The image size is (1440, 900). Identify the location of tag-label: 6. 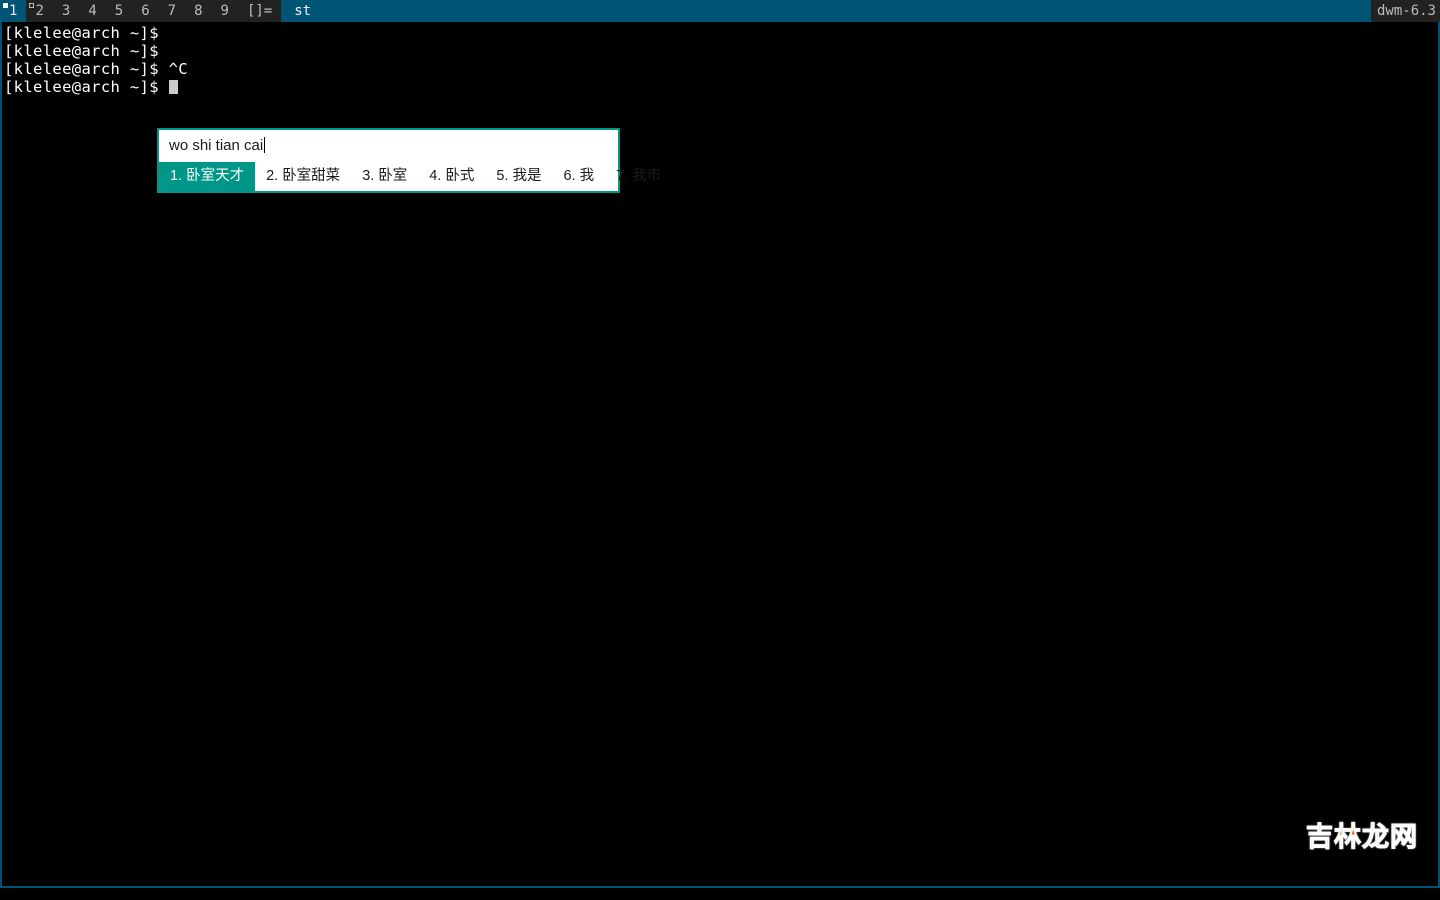
(145, 11).